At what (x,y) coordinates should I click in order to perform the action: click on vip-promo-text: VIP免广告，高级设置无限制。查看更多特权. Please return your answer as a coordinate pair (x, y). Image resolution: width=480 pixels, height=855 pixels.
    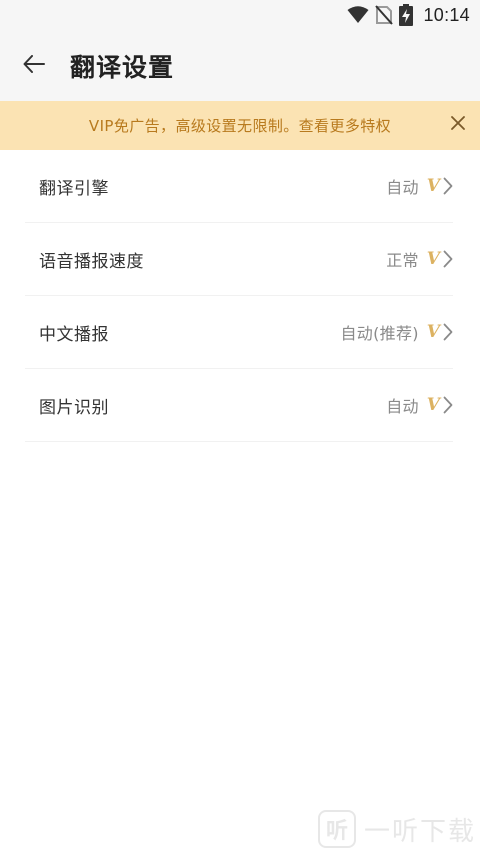
    Looking at the image, I should click on (240, 125).